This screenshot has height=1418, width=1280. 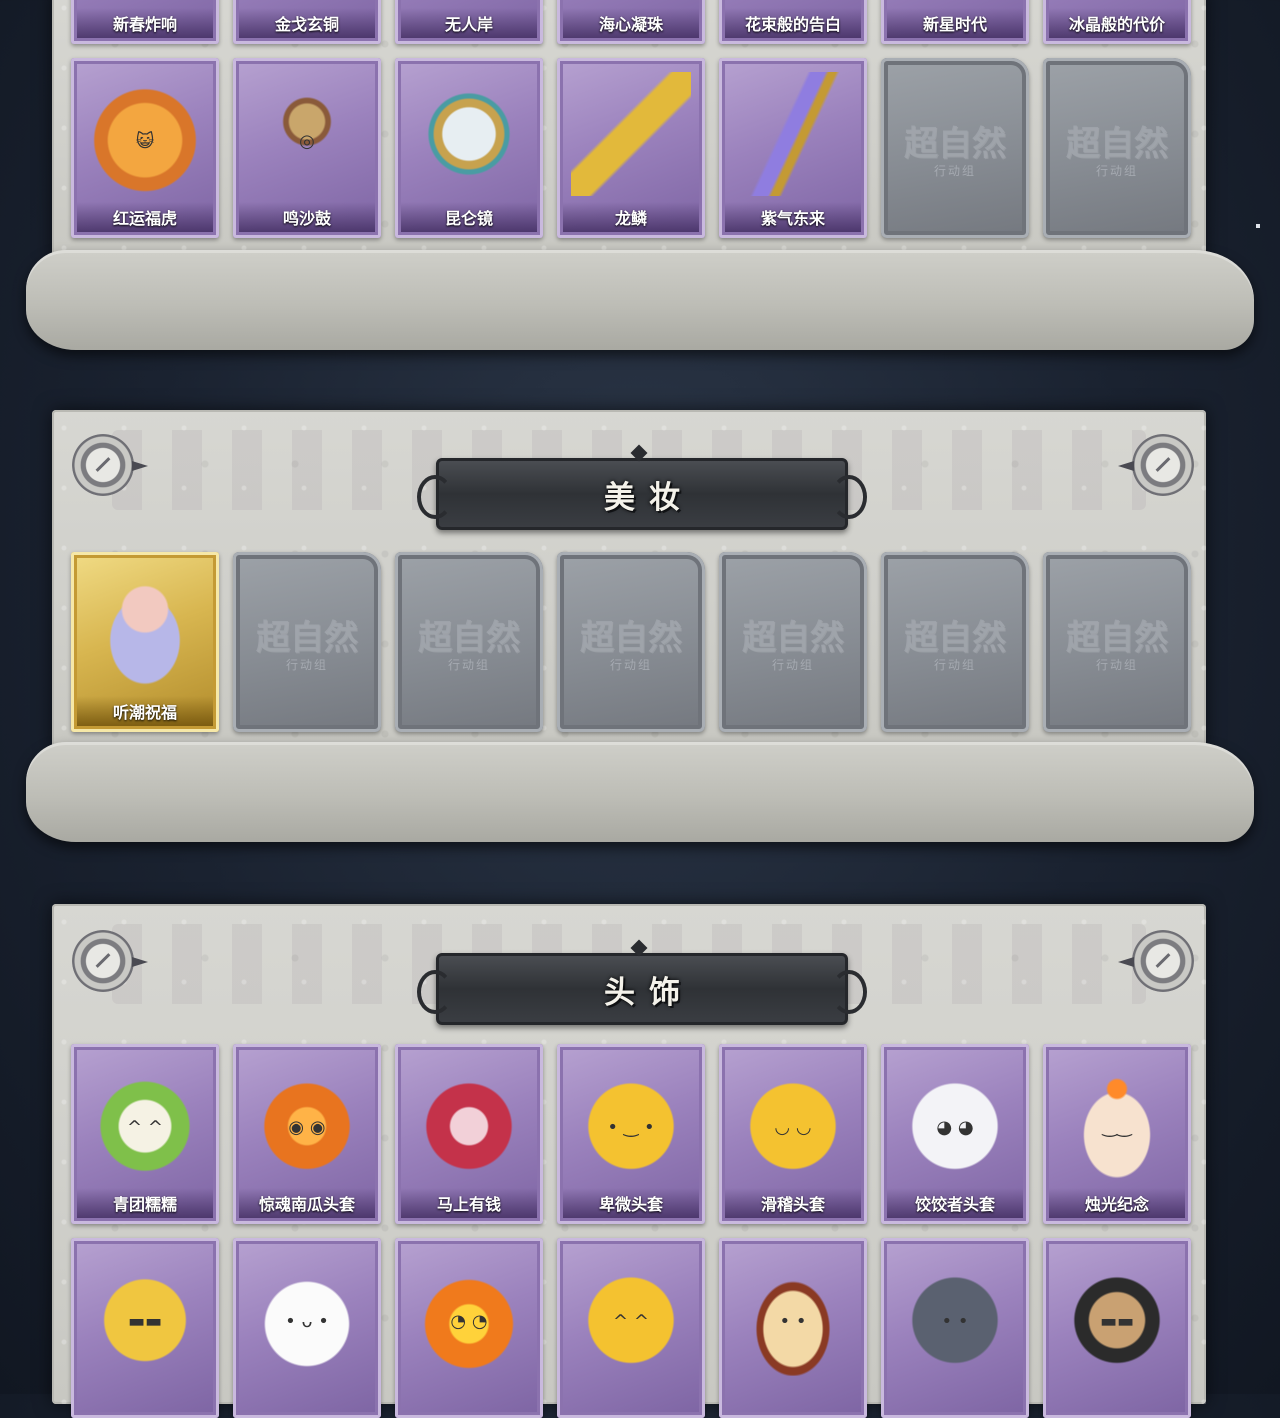 I want to click on dog-sunglasses-head-icon: ▬▬, so click(x=1117, y=1314).